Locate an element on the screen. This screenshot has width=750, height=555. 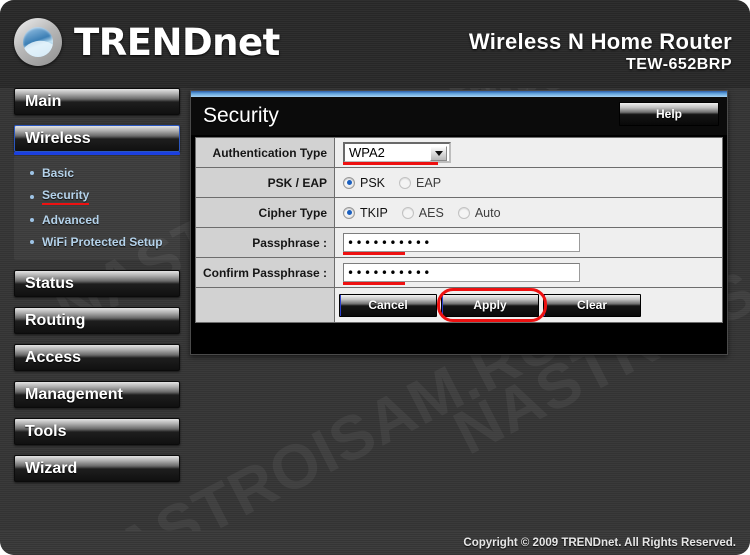
clear-button-label: Clear is located at coordinates (592, 305).